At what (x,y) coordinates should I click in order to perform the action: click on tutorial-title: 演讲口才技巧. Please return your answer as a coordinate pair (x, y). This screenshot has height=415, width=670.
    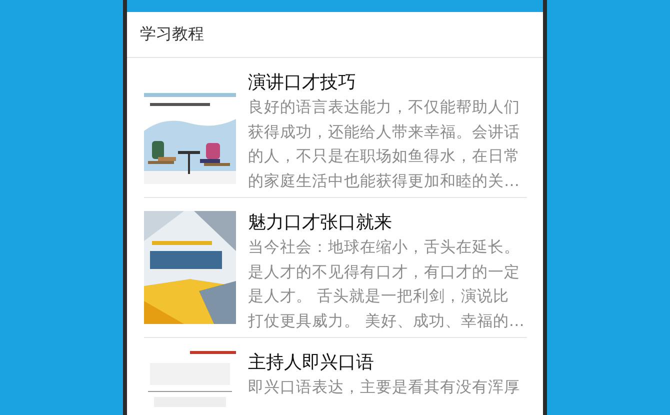
    Looking at the image, I should click on (384, 83).